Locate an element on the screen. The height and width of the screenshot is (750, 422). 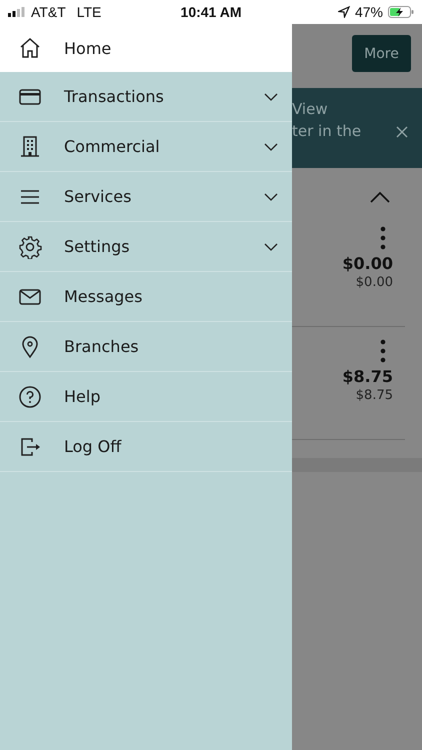
network-text: LTE is located at coordinates (89, 12).